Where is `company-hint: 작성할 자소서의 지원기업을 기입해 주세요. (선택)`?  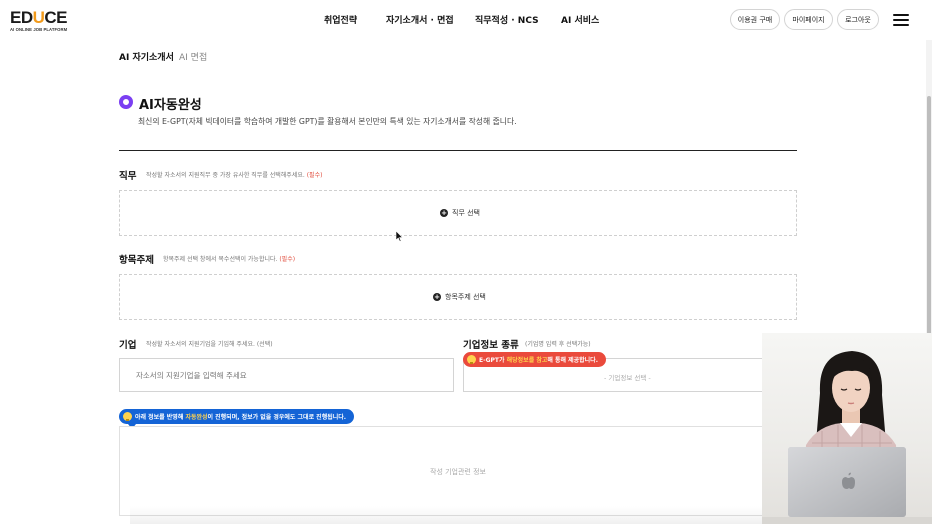 company-hint: 작성할 자소서의 지원기업을 기입해 주세요. (선택) is located at coordinates (209, 344).